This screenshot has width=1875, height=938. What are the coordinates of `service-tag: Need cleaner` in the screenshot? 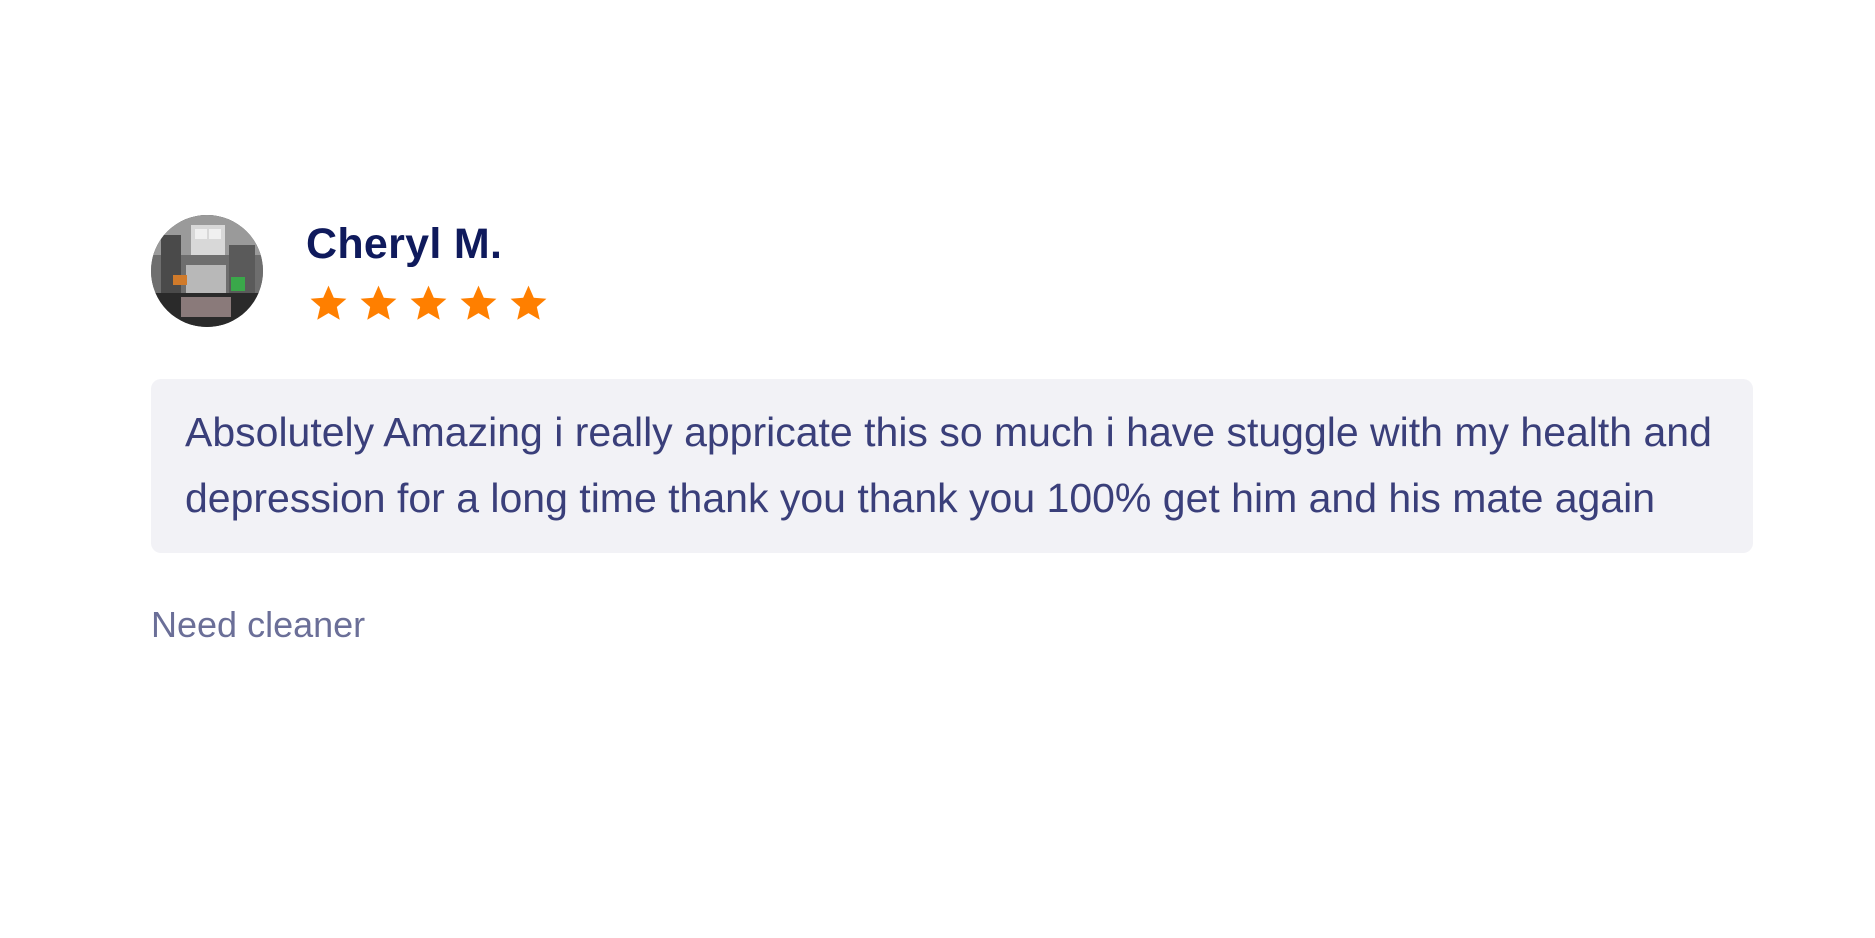 It's located at (258, 624).